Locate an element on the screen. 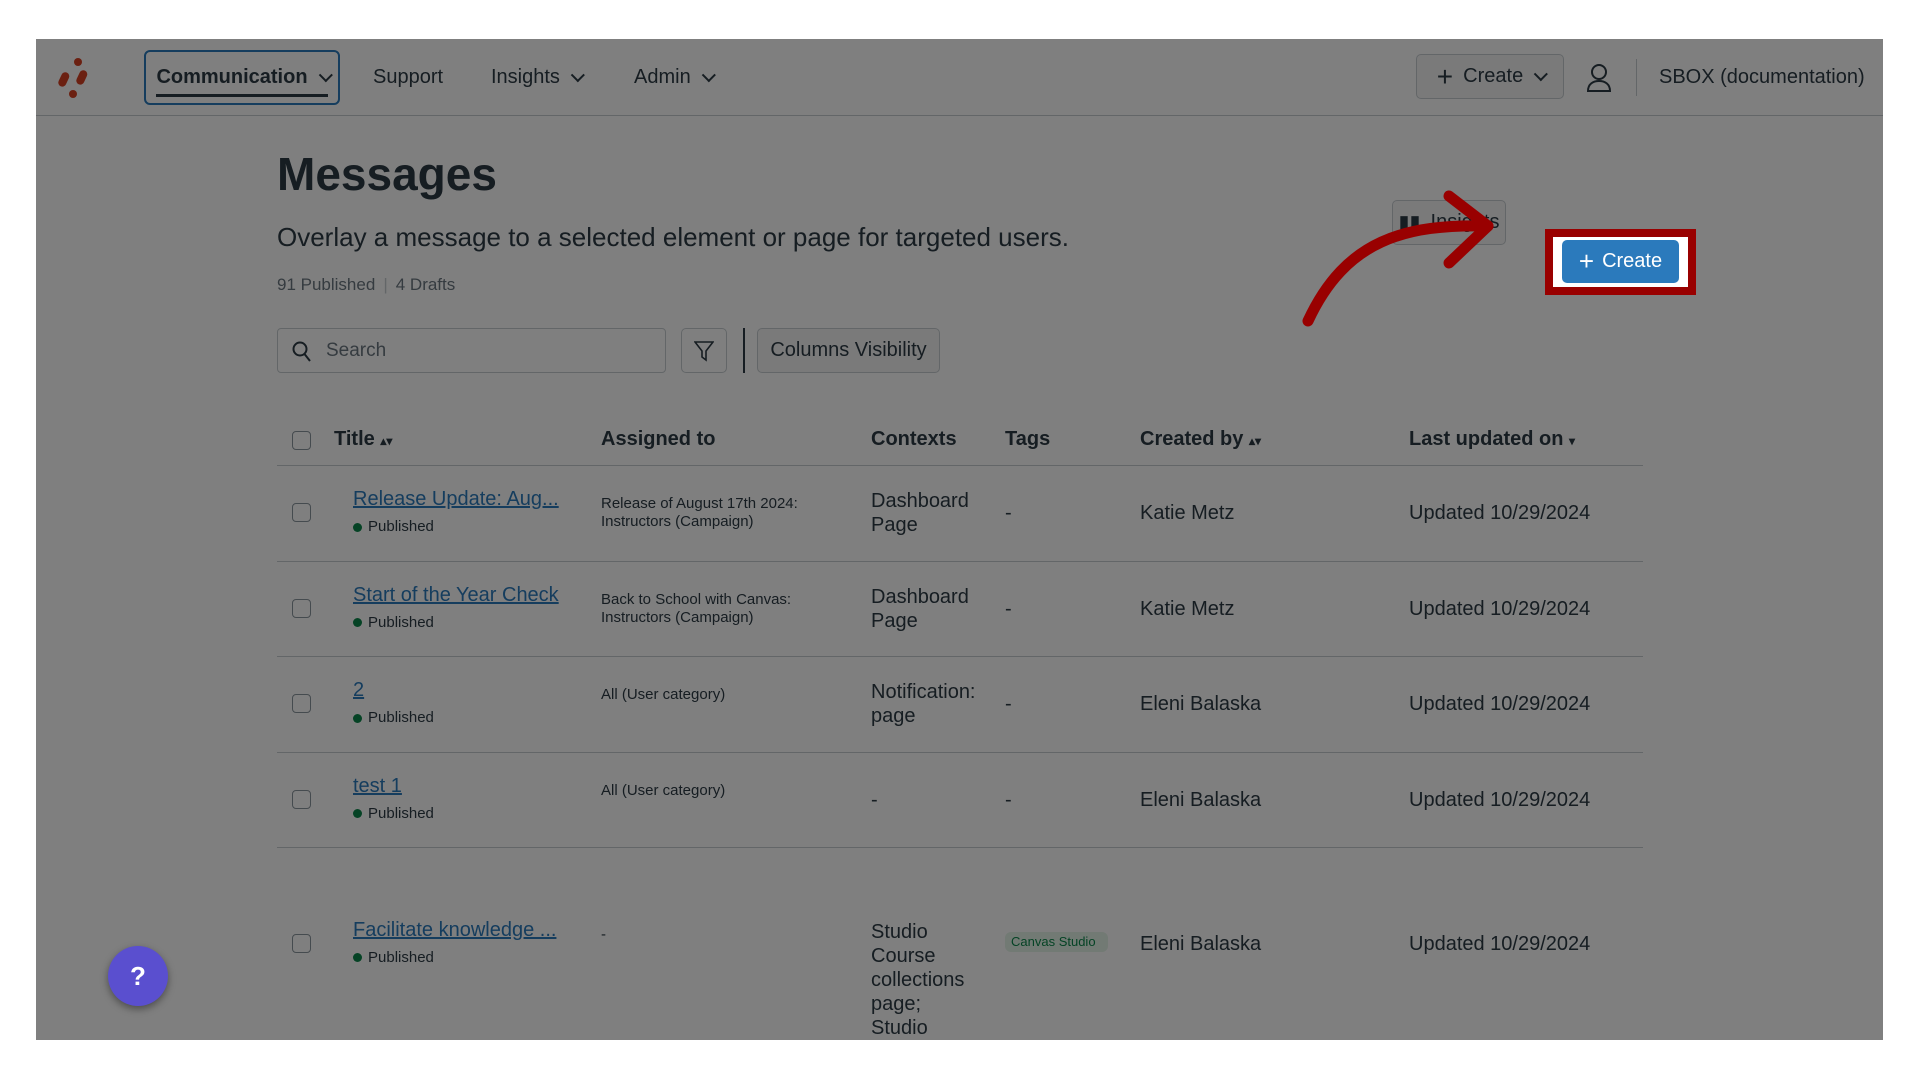 This screenshot has height=1080, width=1920. question-icon: ? is located at coordinates (138, 975).